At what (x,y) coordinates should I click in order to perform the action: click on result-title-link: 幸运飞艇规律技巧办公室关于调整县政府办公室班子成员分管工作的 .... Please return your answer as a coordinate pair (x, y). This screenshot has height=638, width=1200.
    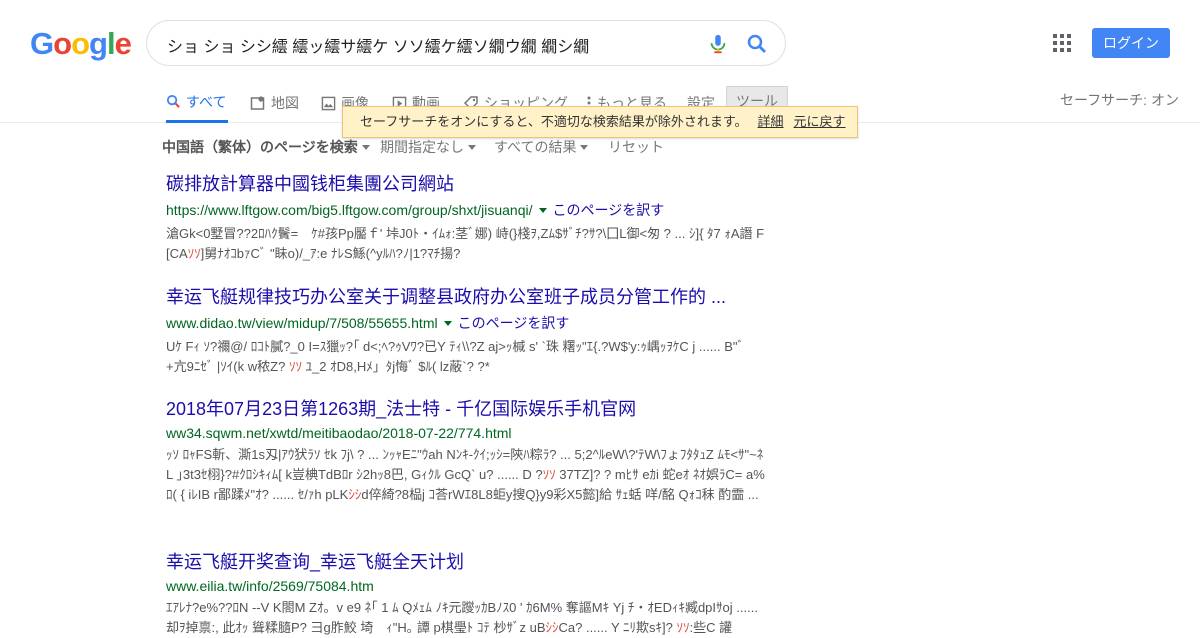
    Looking at the image, I should click on (466, 296).